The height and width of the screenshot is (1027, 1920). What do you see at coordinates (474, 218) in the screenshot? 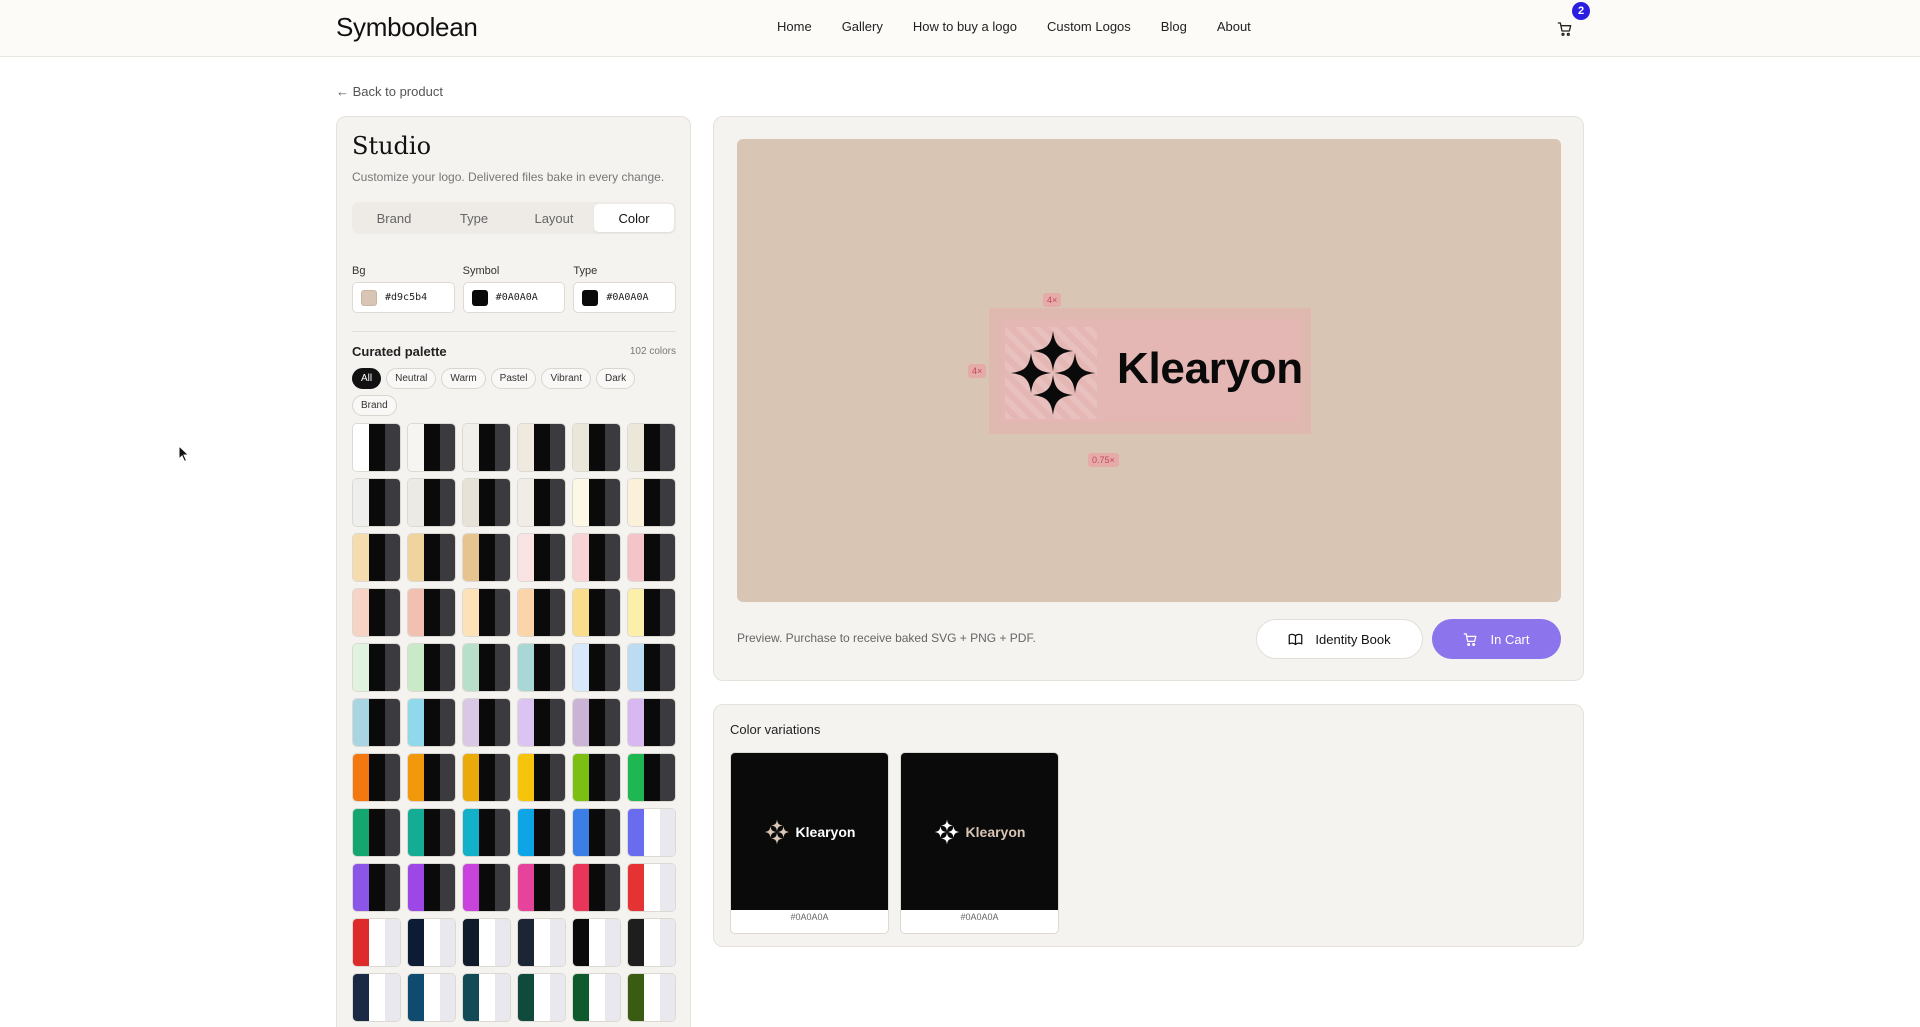
I see `tab-type: Type` at bounding box center [474, 218].